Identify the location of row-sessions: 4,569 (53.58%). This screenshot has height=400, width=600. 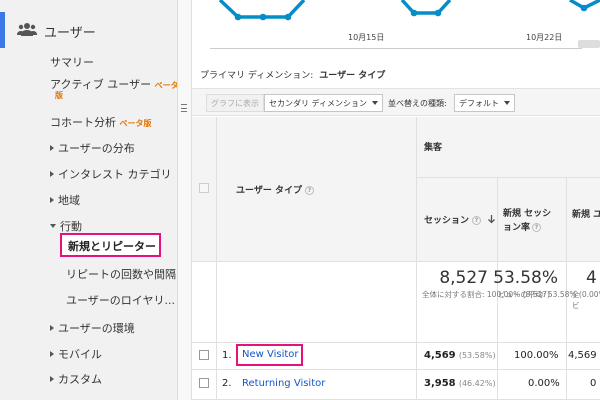
(460, 355).